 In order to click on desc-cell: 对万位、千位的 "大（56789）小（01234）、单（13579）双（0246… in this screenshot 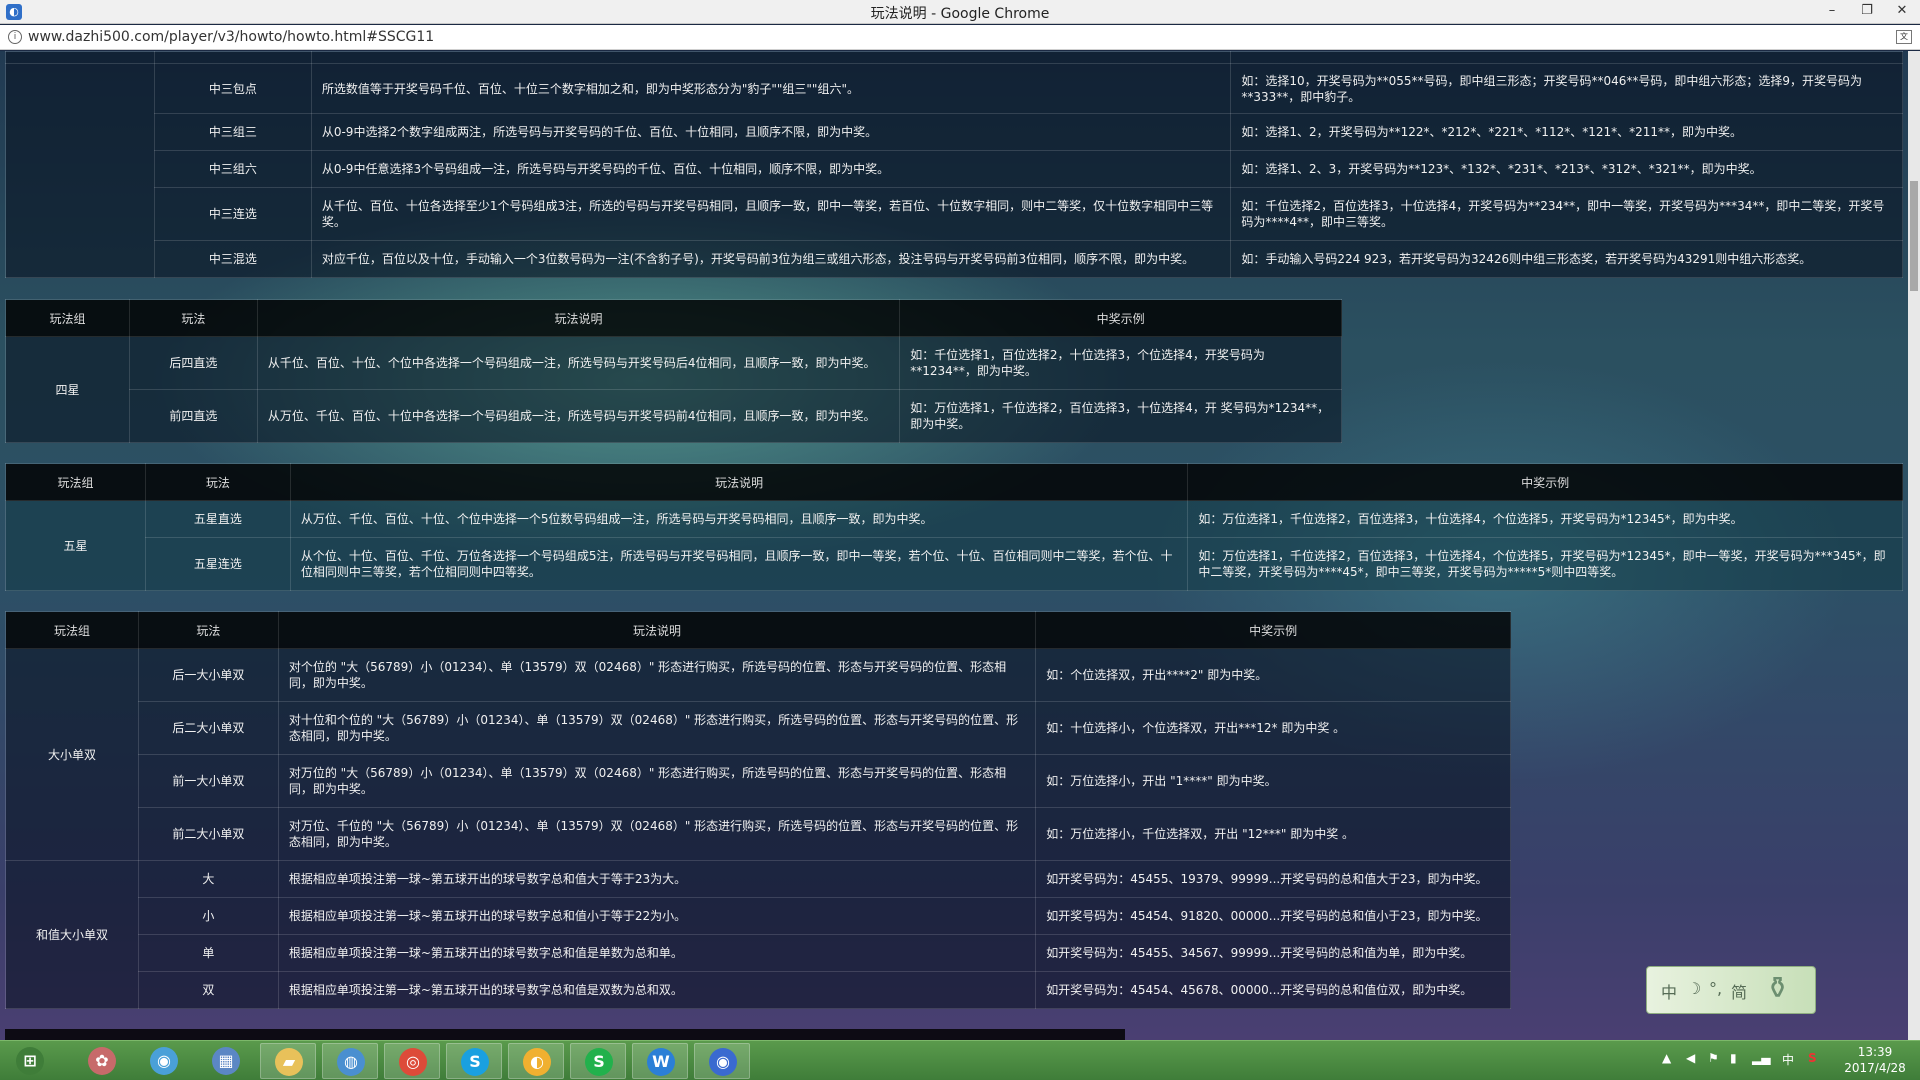, I will do `click(657, 834)`.